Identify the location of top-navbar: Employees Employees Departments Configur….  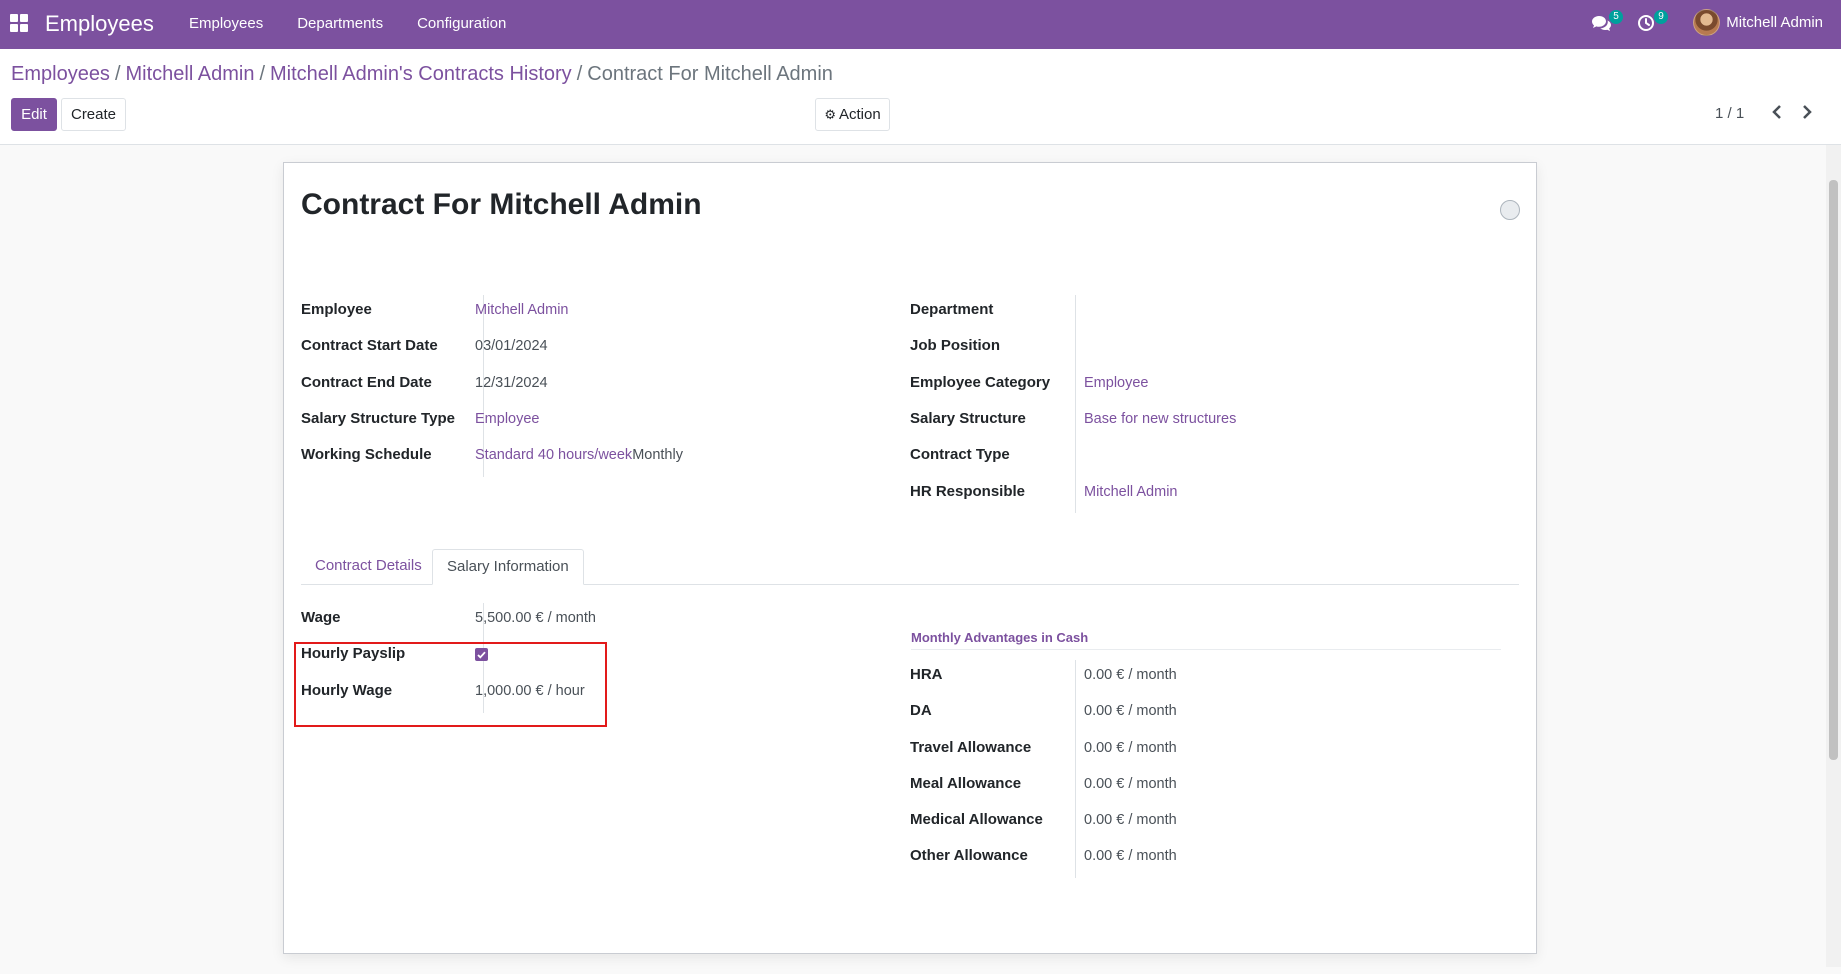
(920, 24).